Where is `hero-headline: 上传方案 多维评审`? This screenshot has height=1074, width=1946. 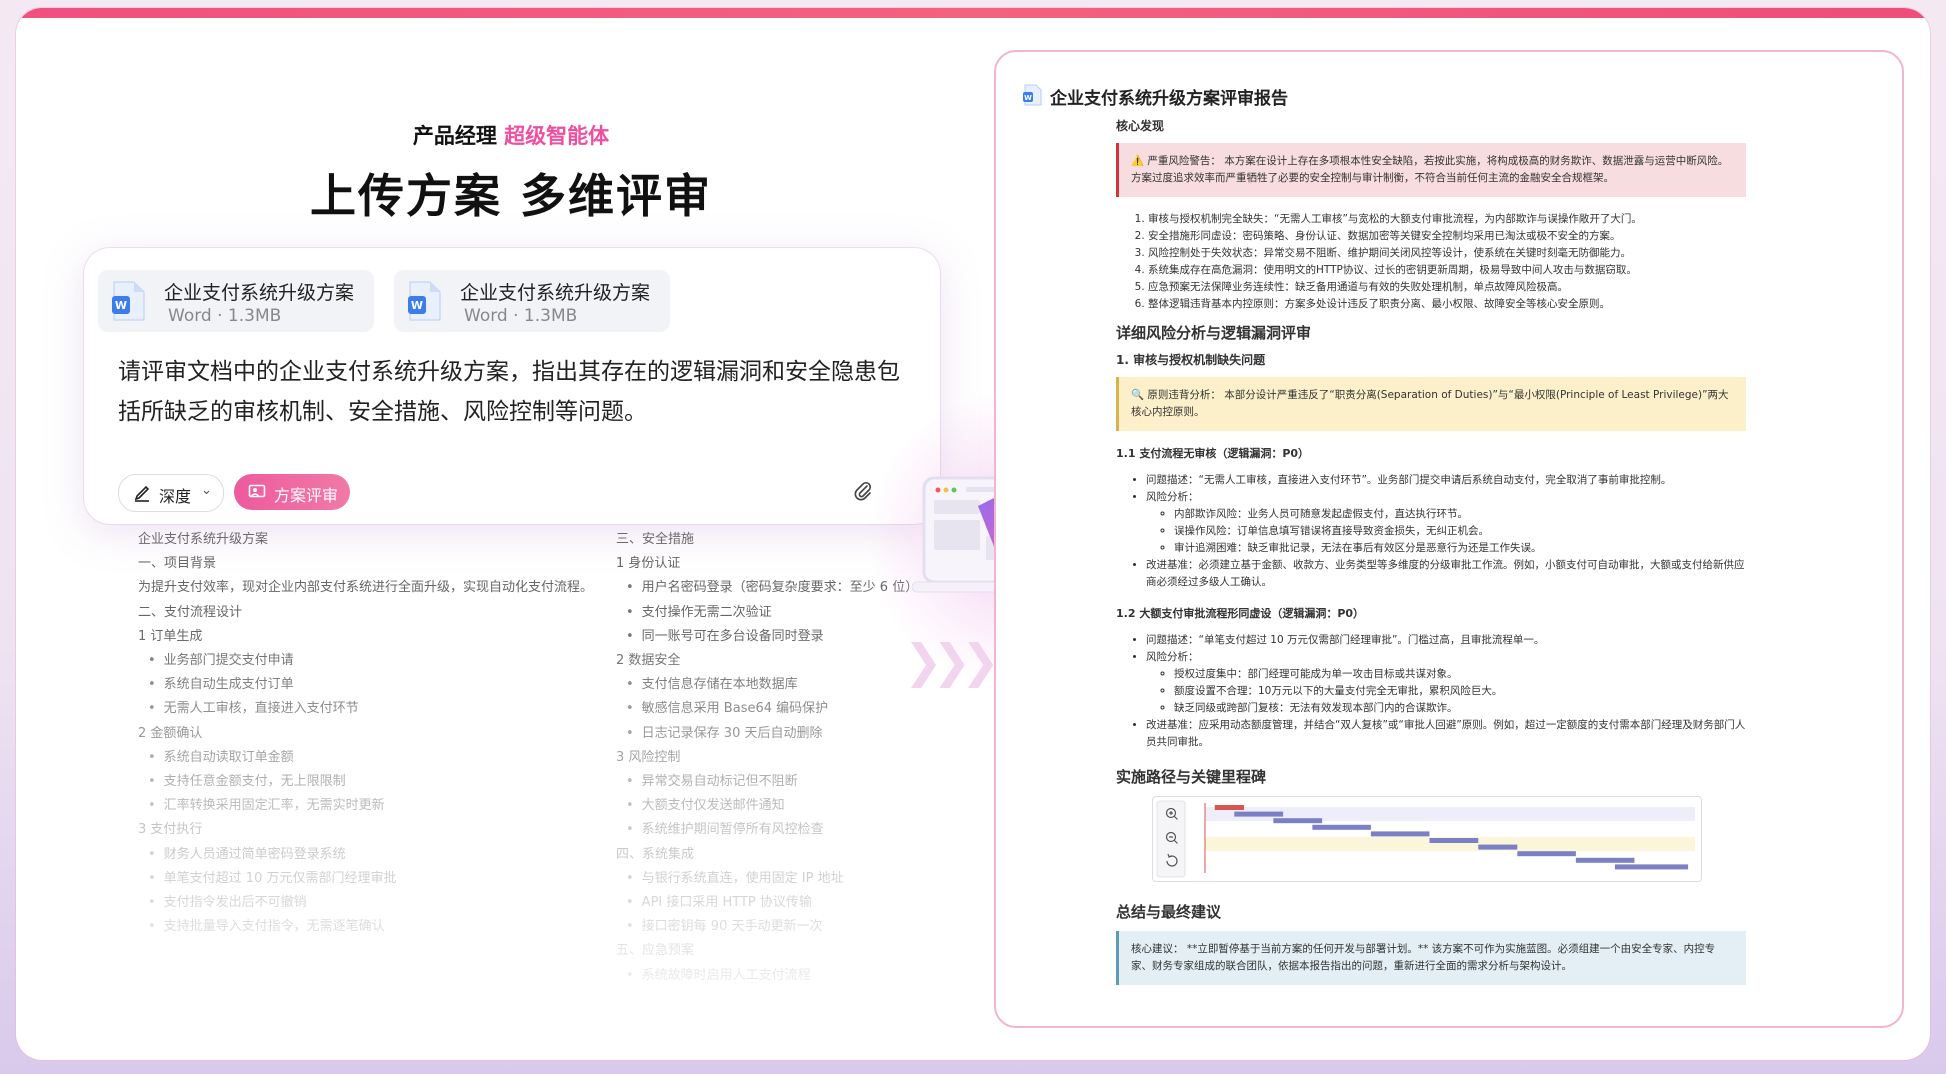
hero-headline: 上传方案 多维评审 is located at coordinates (510, 196).